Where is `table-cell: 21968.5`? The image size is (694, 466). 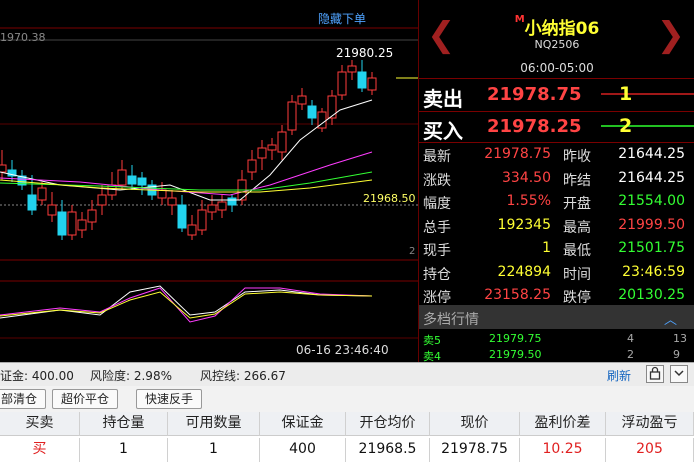 table-cell: 21968.5 is located at coordinates (388, 450).